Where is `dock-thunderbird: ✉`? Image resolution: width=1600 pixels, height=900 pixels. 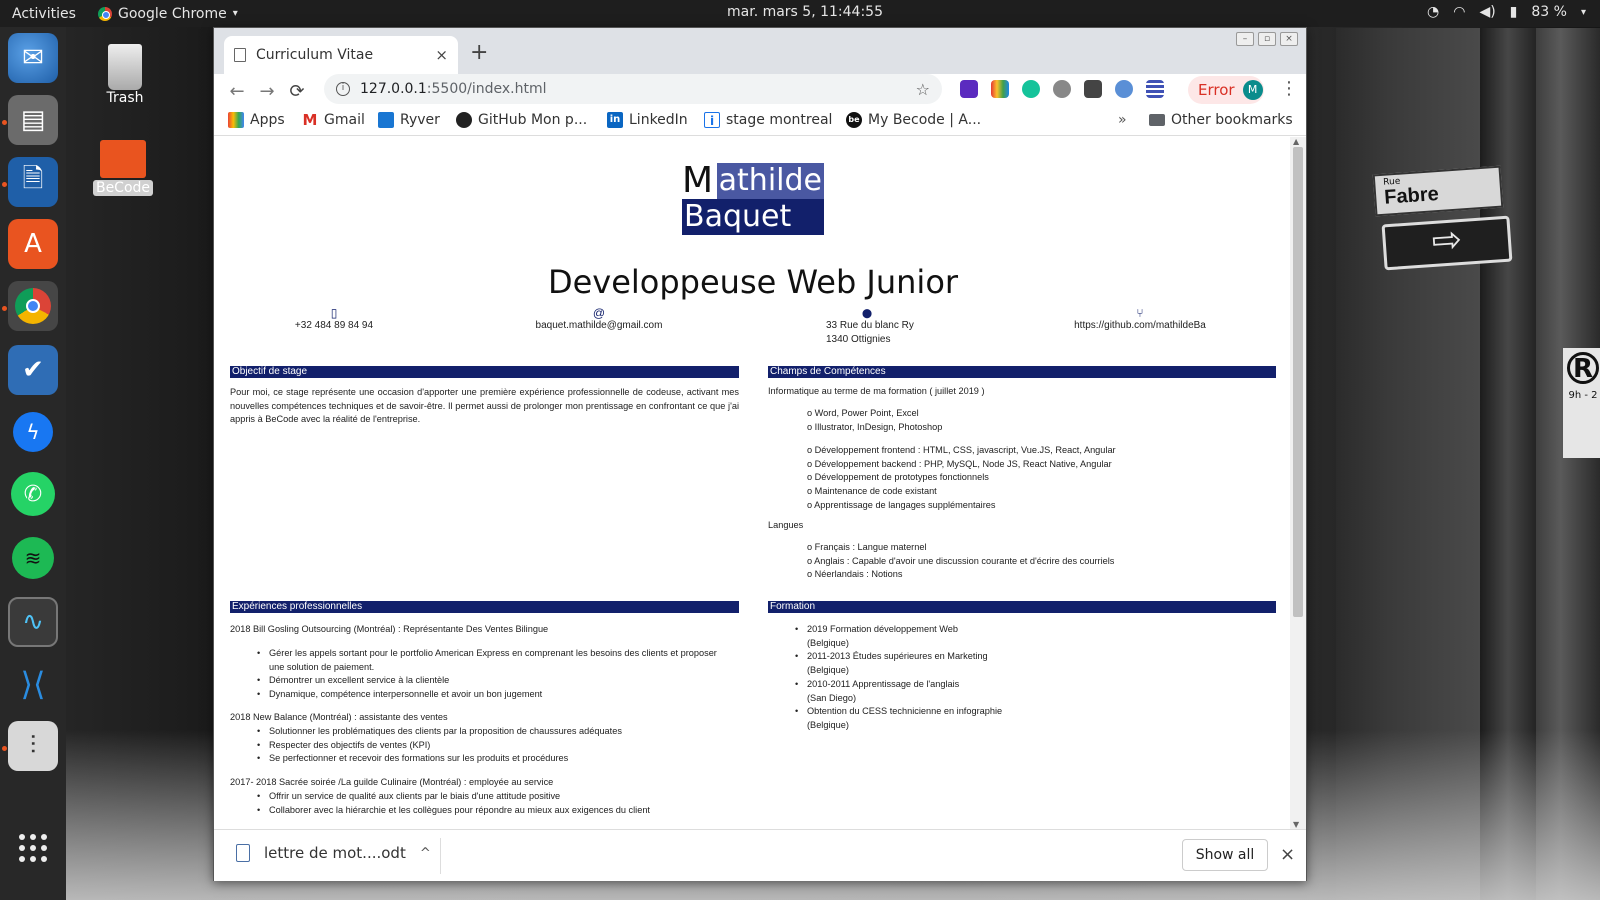
dock-thunderbird: ✉ is located at coordinates (33, 58).